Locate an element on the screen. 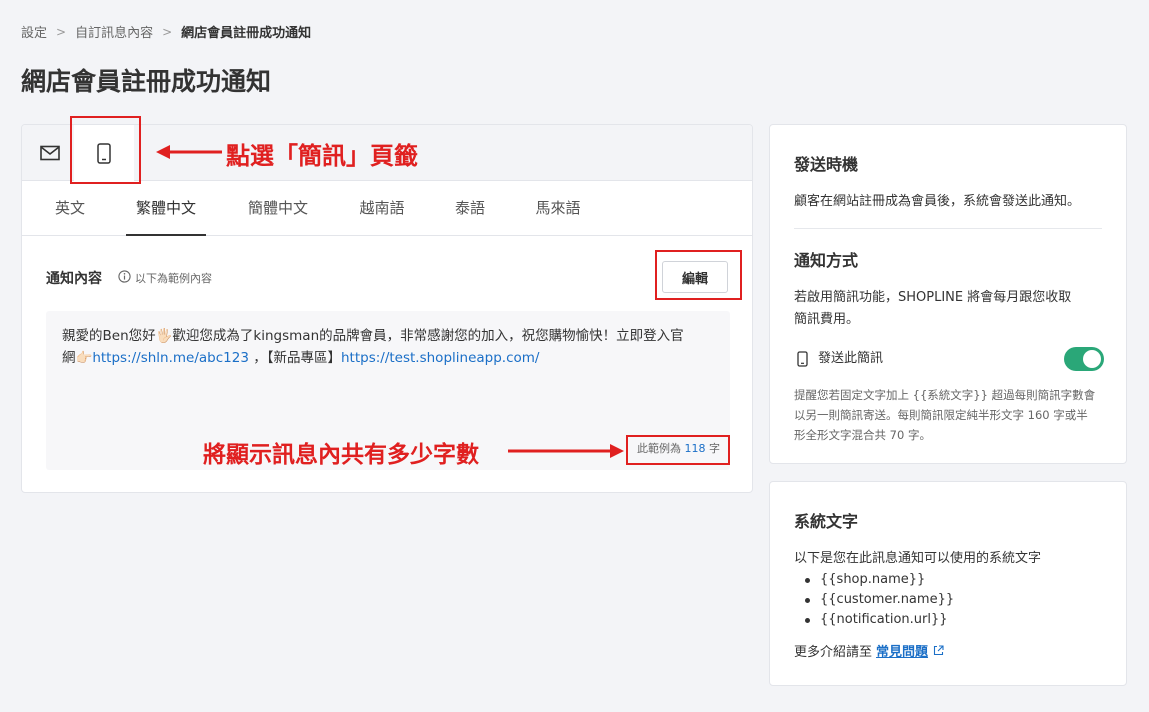  system-text-item: {{customer.name}} is located at coordinates (874, 600).